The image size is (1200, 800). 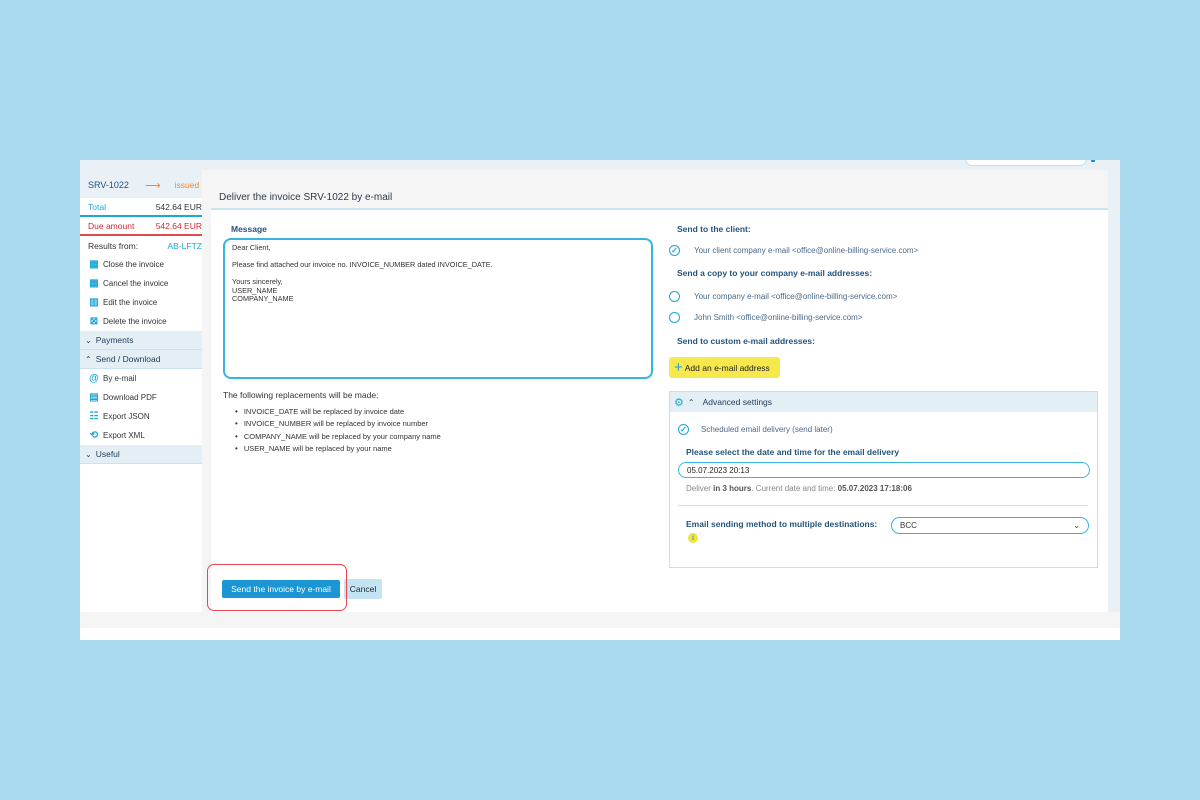 I want to click on sidebar-item-label: Download PDF, so click(x=130, y=397).